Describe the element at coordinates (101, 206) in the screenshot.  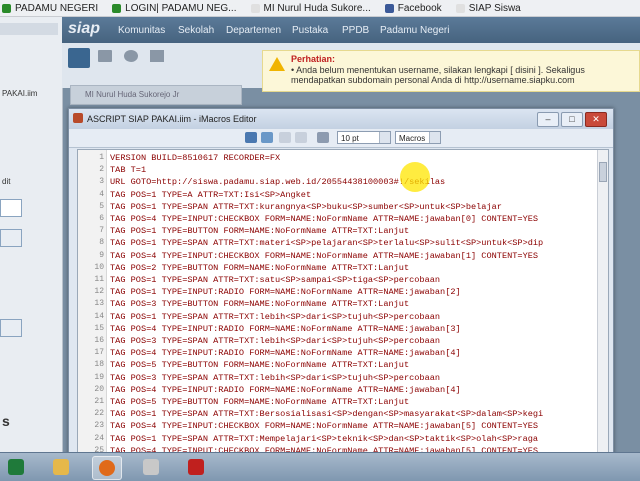
I see `line-number: 5` at that location.